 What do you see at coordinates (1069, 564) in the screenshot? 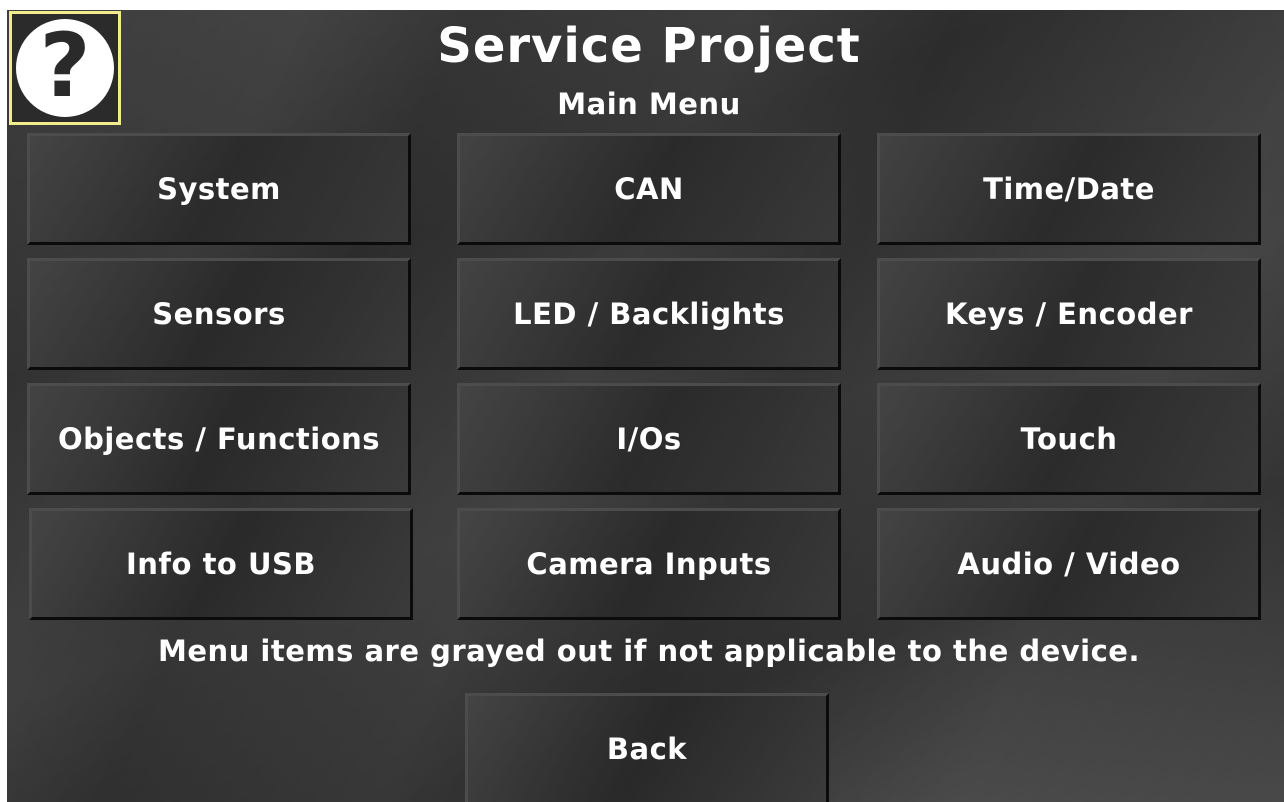
I see `audio-video-button: Audio / Video` at bounding box center [1069, 564].